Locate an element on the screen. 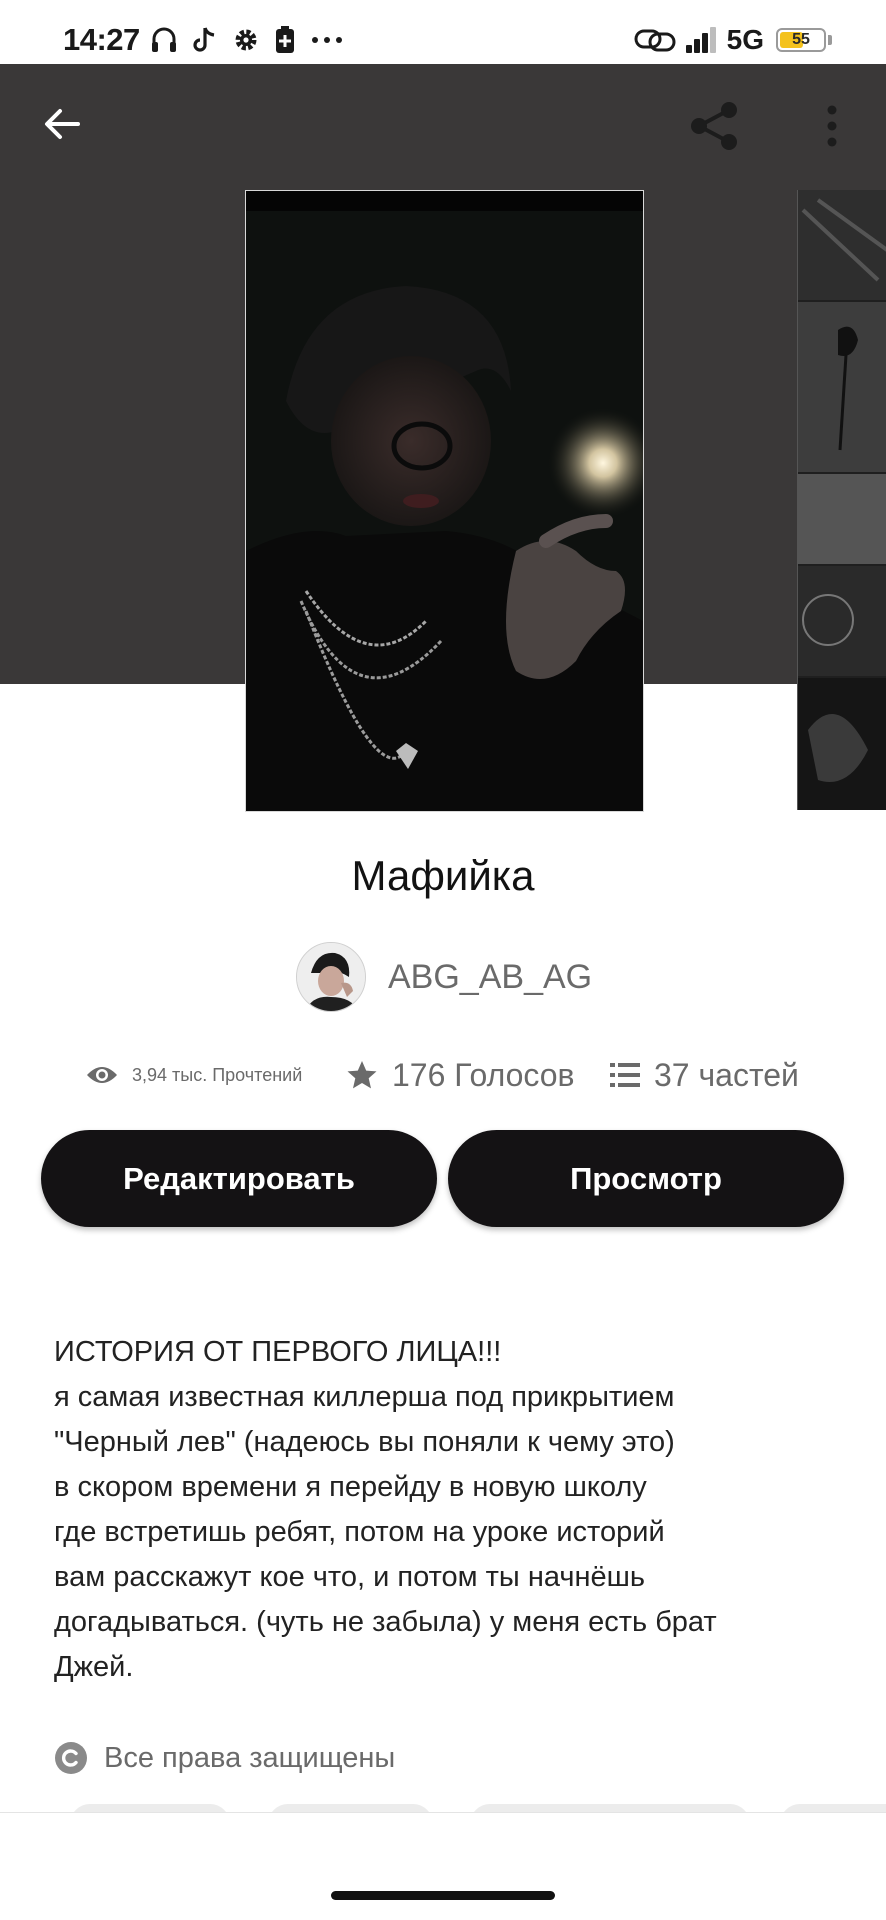 The image size is (886, 1920). share-button is located at coordinates (714, 126).